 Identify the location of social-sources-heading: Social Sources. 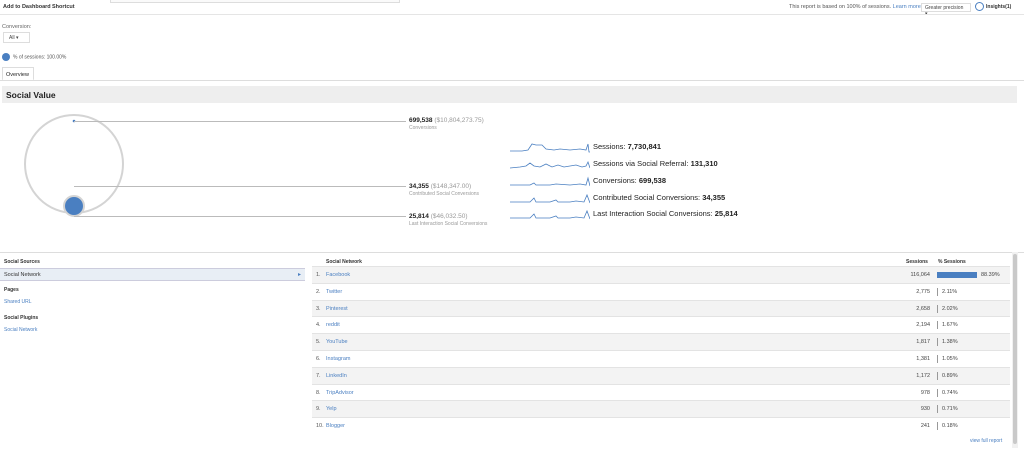
(22, 262).